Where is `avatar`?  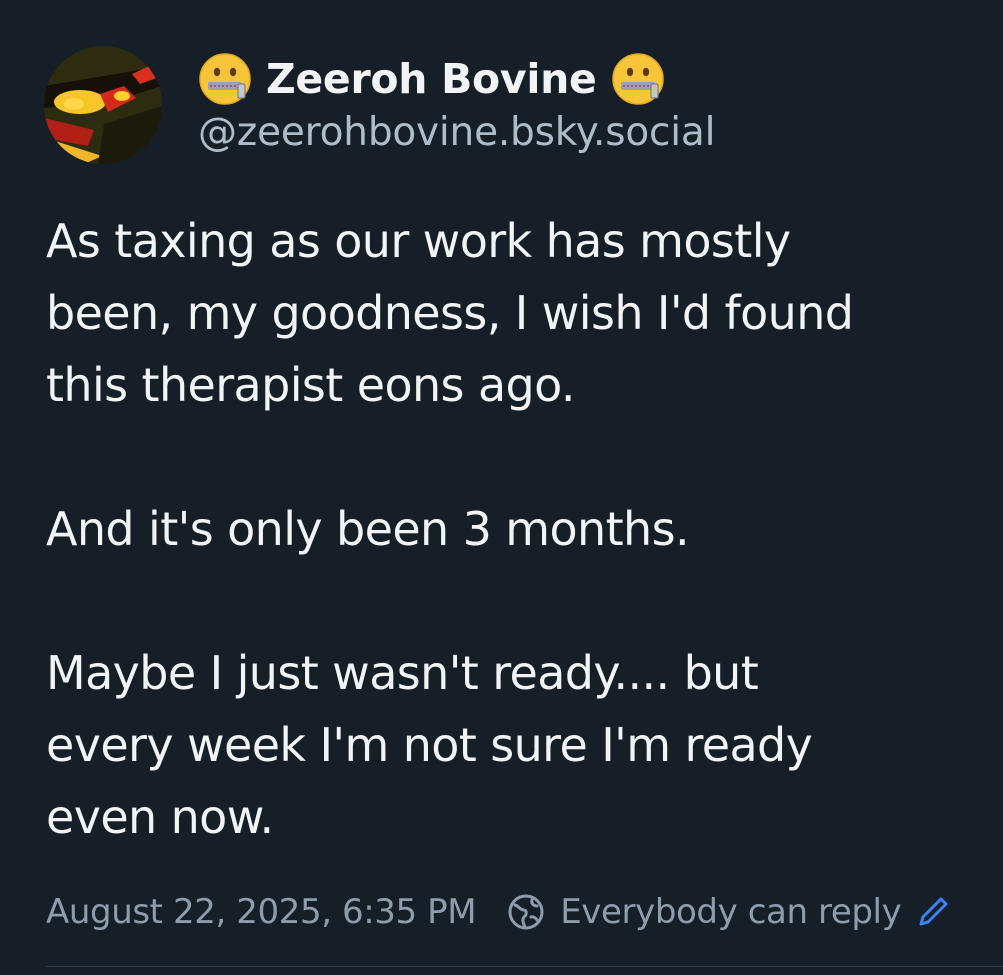 avatar is located at coordinates (103, 105).